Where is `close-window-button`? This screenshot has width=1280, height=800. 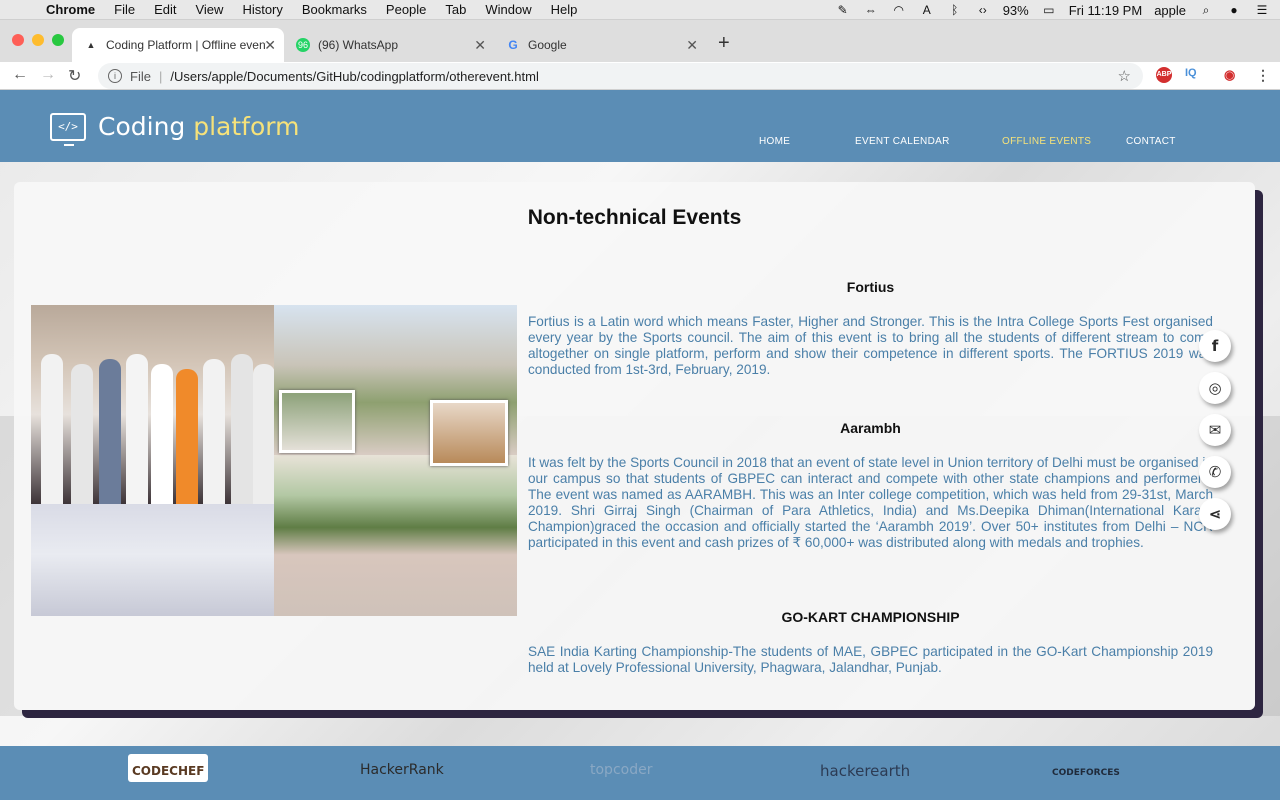
close-window-button is located at coordinates (18, 40).